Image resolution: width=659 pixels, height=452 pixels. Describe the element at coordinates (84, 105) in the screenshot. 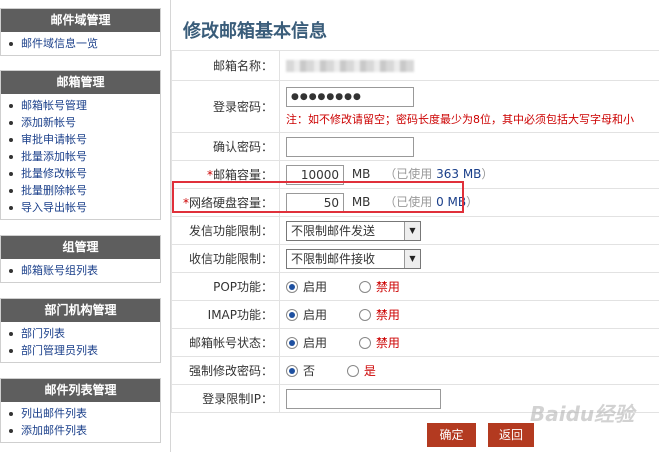

I see `sidebar-item-account-manage: 邮箱帐号管理` at that location.